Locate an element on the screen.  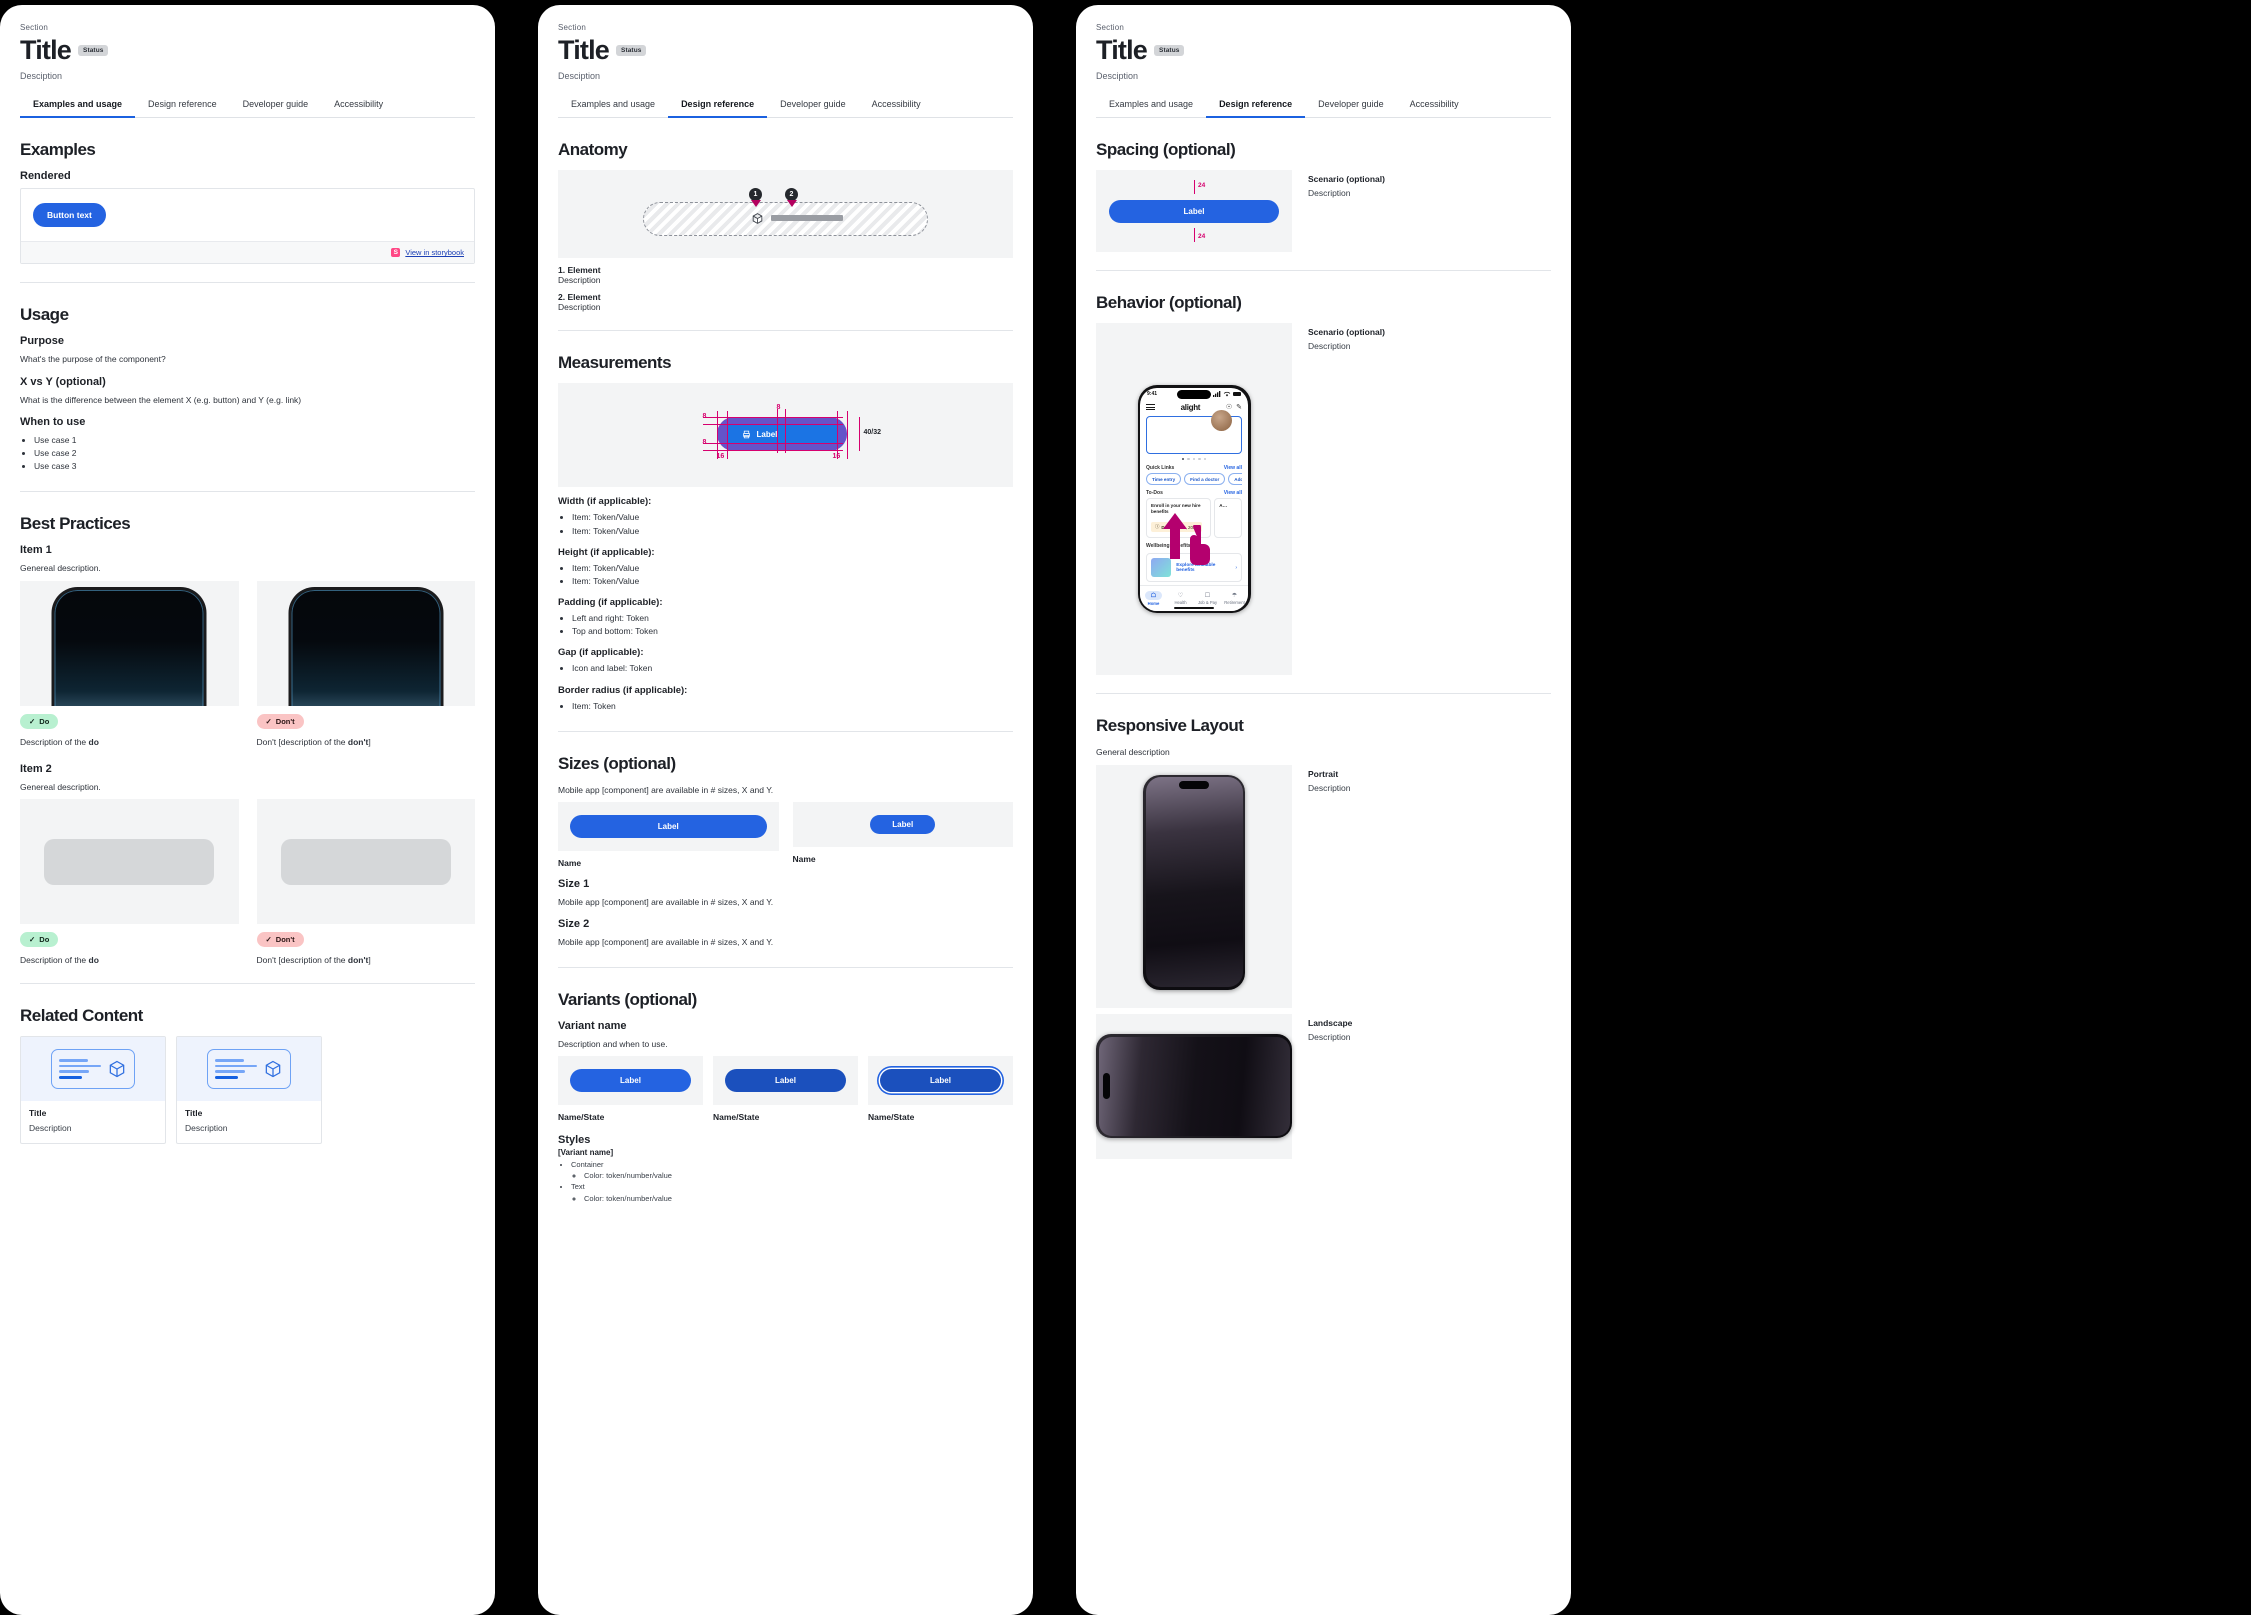
measurement-button-label: Label is located at coordinates (767, 434).